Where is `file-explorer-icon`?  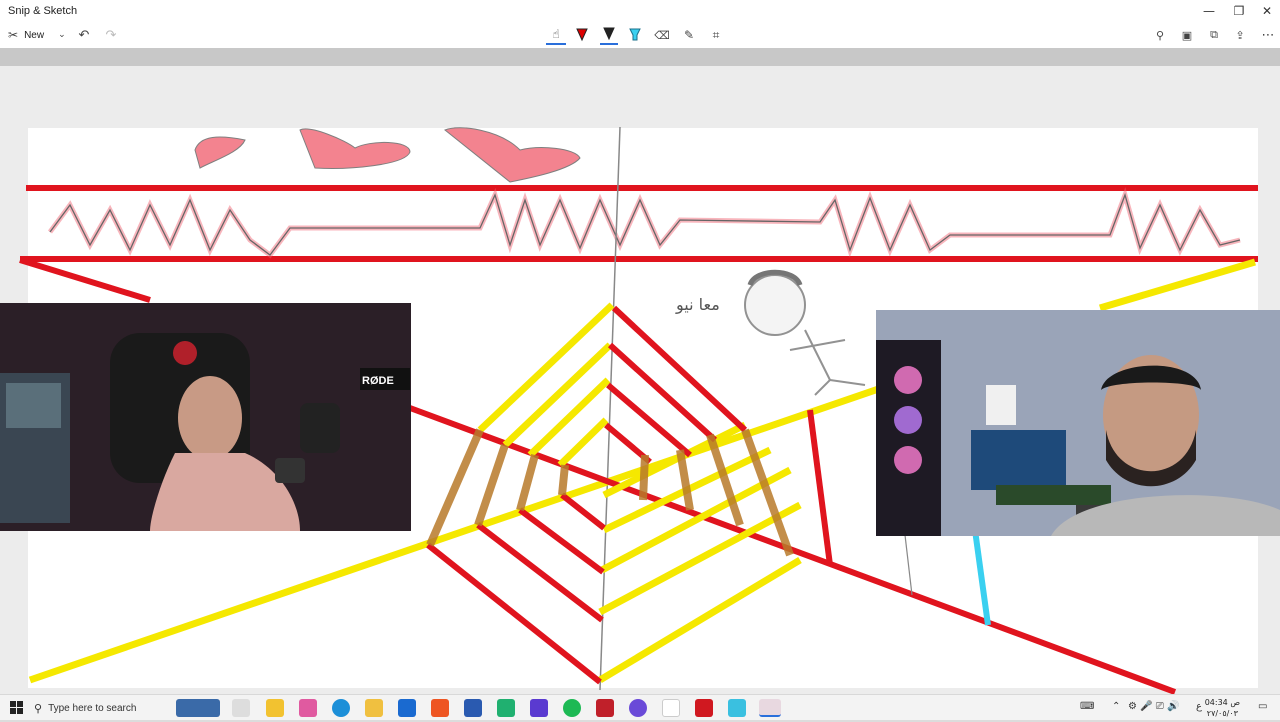 file-explorer-icon is located at coordinates (275, 708).